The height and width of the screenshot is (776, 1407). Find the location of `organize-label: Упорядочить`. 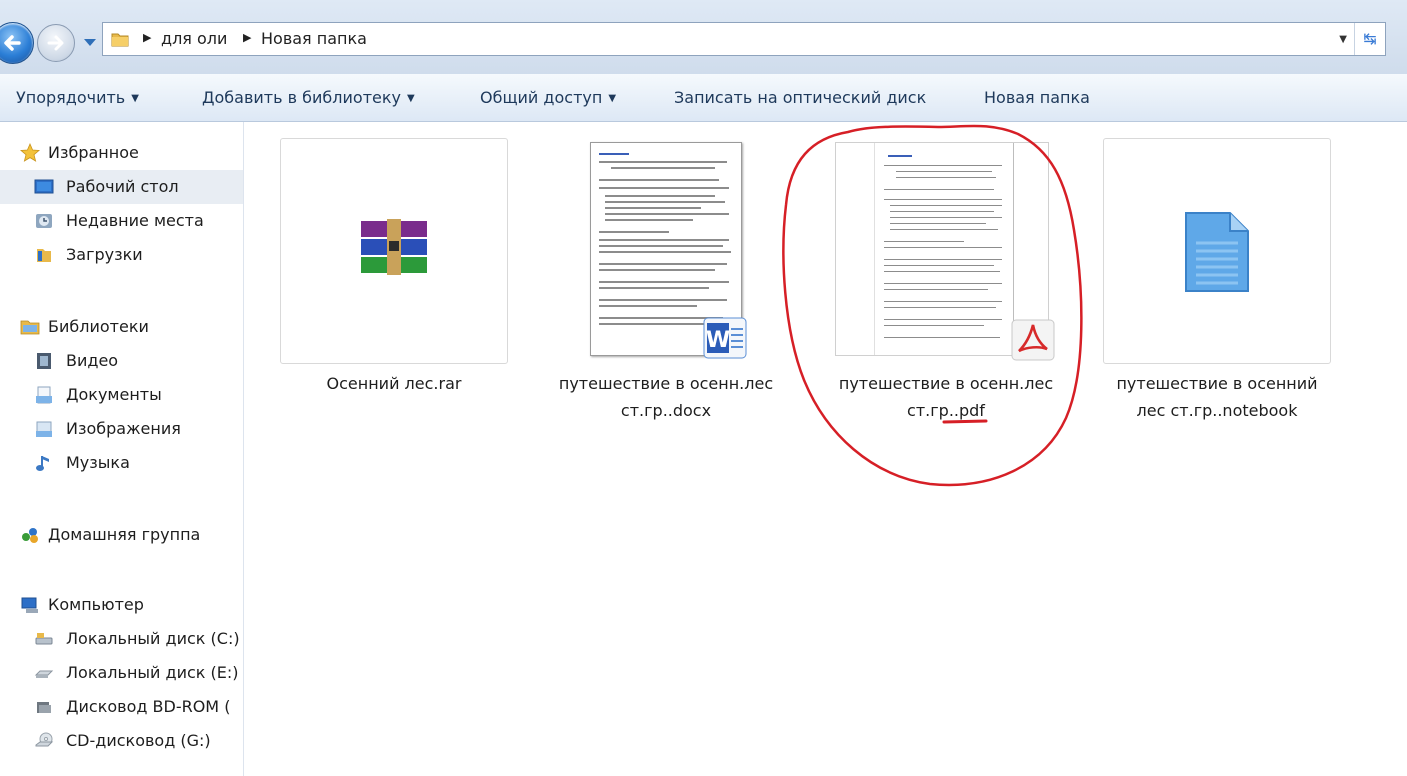

organize-label: Упорядочить is located at coordinates (71, 97).